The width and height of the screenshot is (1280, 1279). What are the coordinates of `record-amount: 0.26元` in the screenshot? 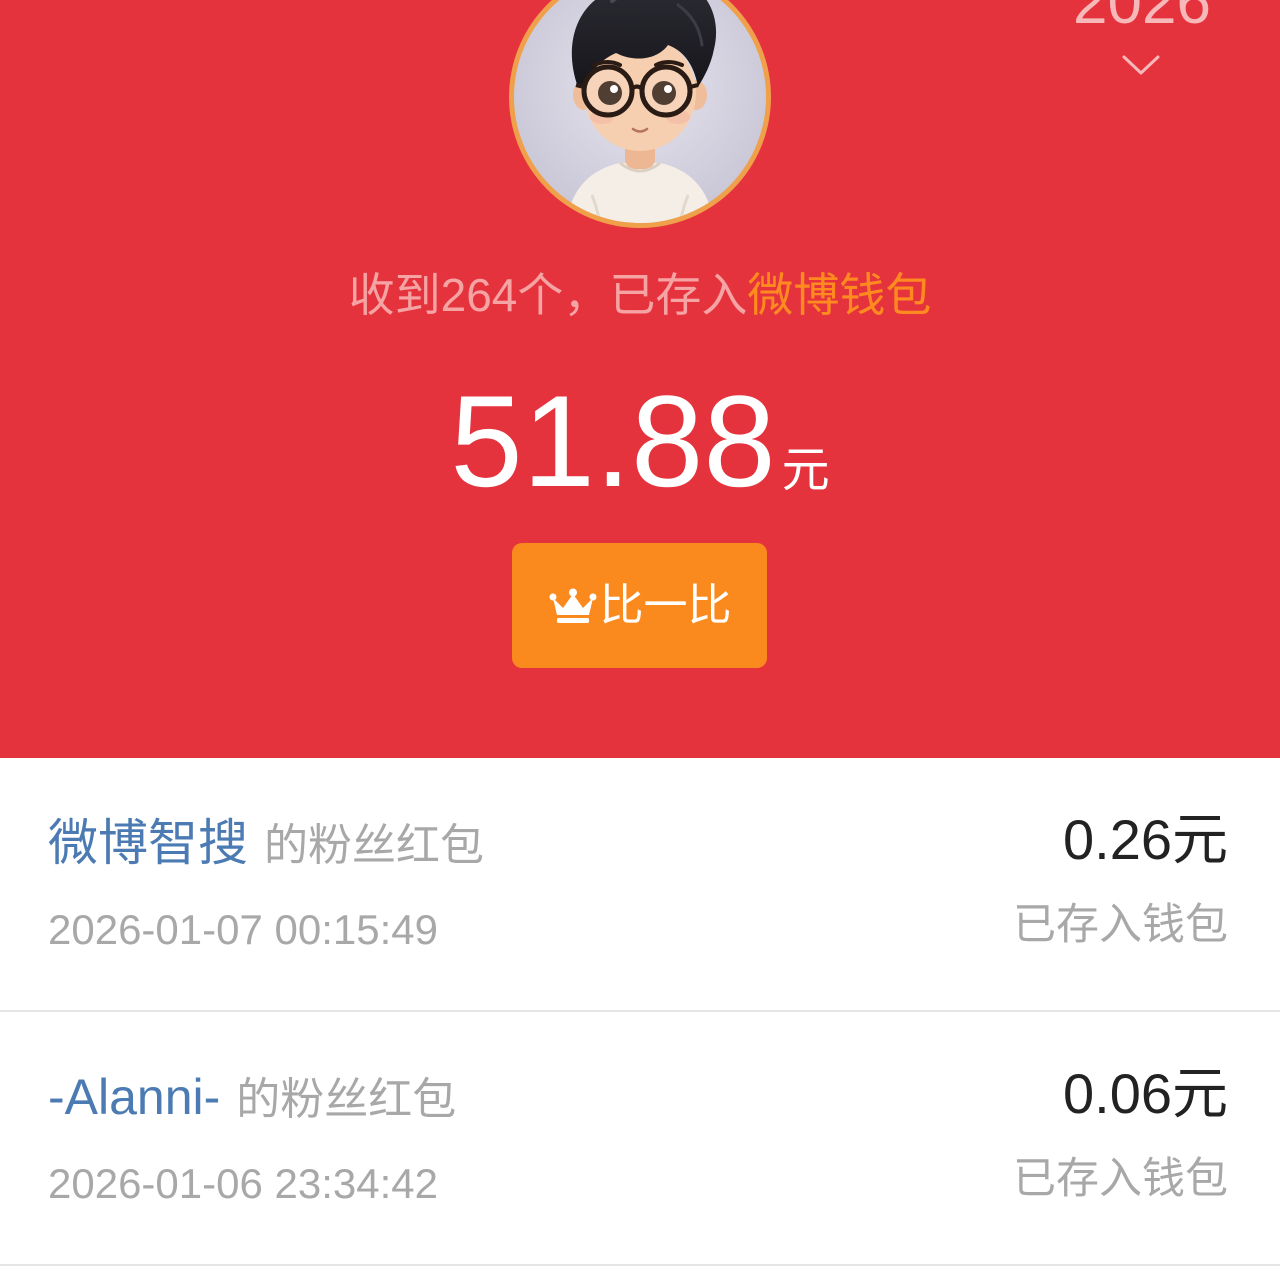 It's located at (1145, 839).